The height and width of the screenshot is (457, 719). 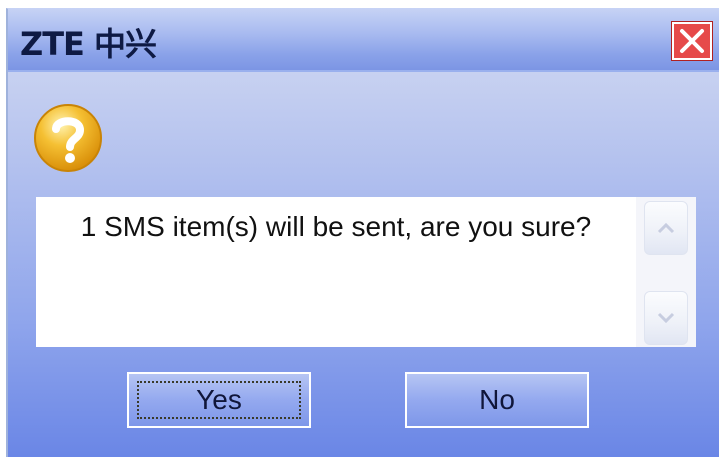 I want to click on focus-rectangle, so click(x=219, y=400).